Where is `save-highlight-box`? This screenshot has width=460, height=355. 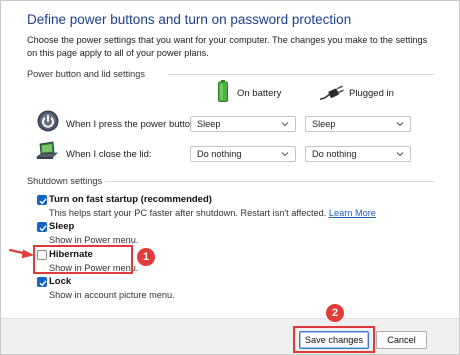 save-highlight-box is located at coordinates (334, 339).